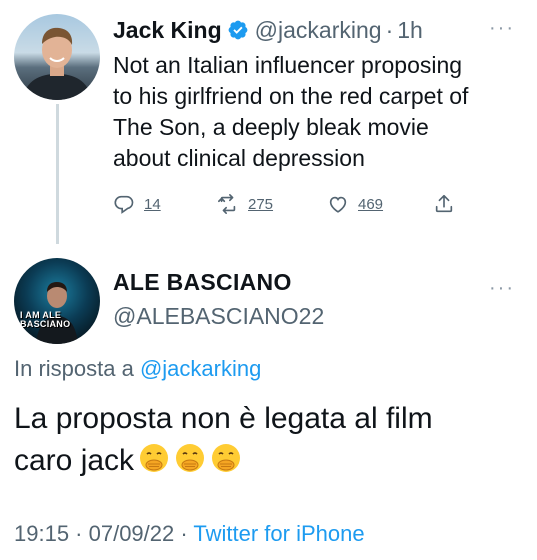 This screenshot has height=560, width=537. I want to click on retweet-count: 275, so click(260, 204).